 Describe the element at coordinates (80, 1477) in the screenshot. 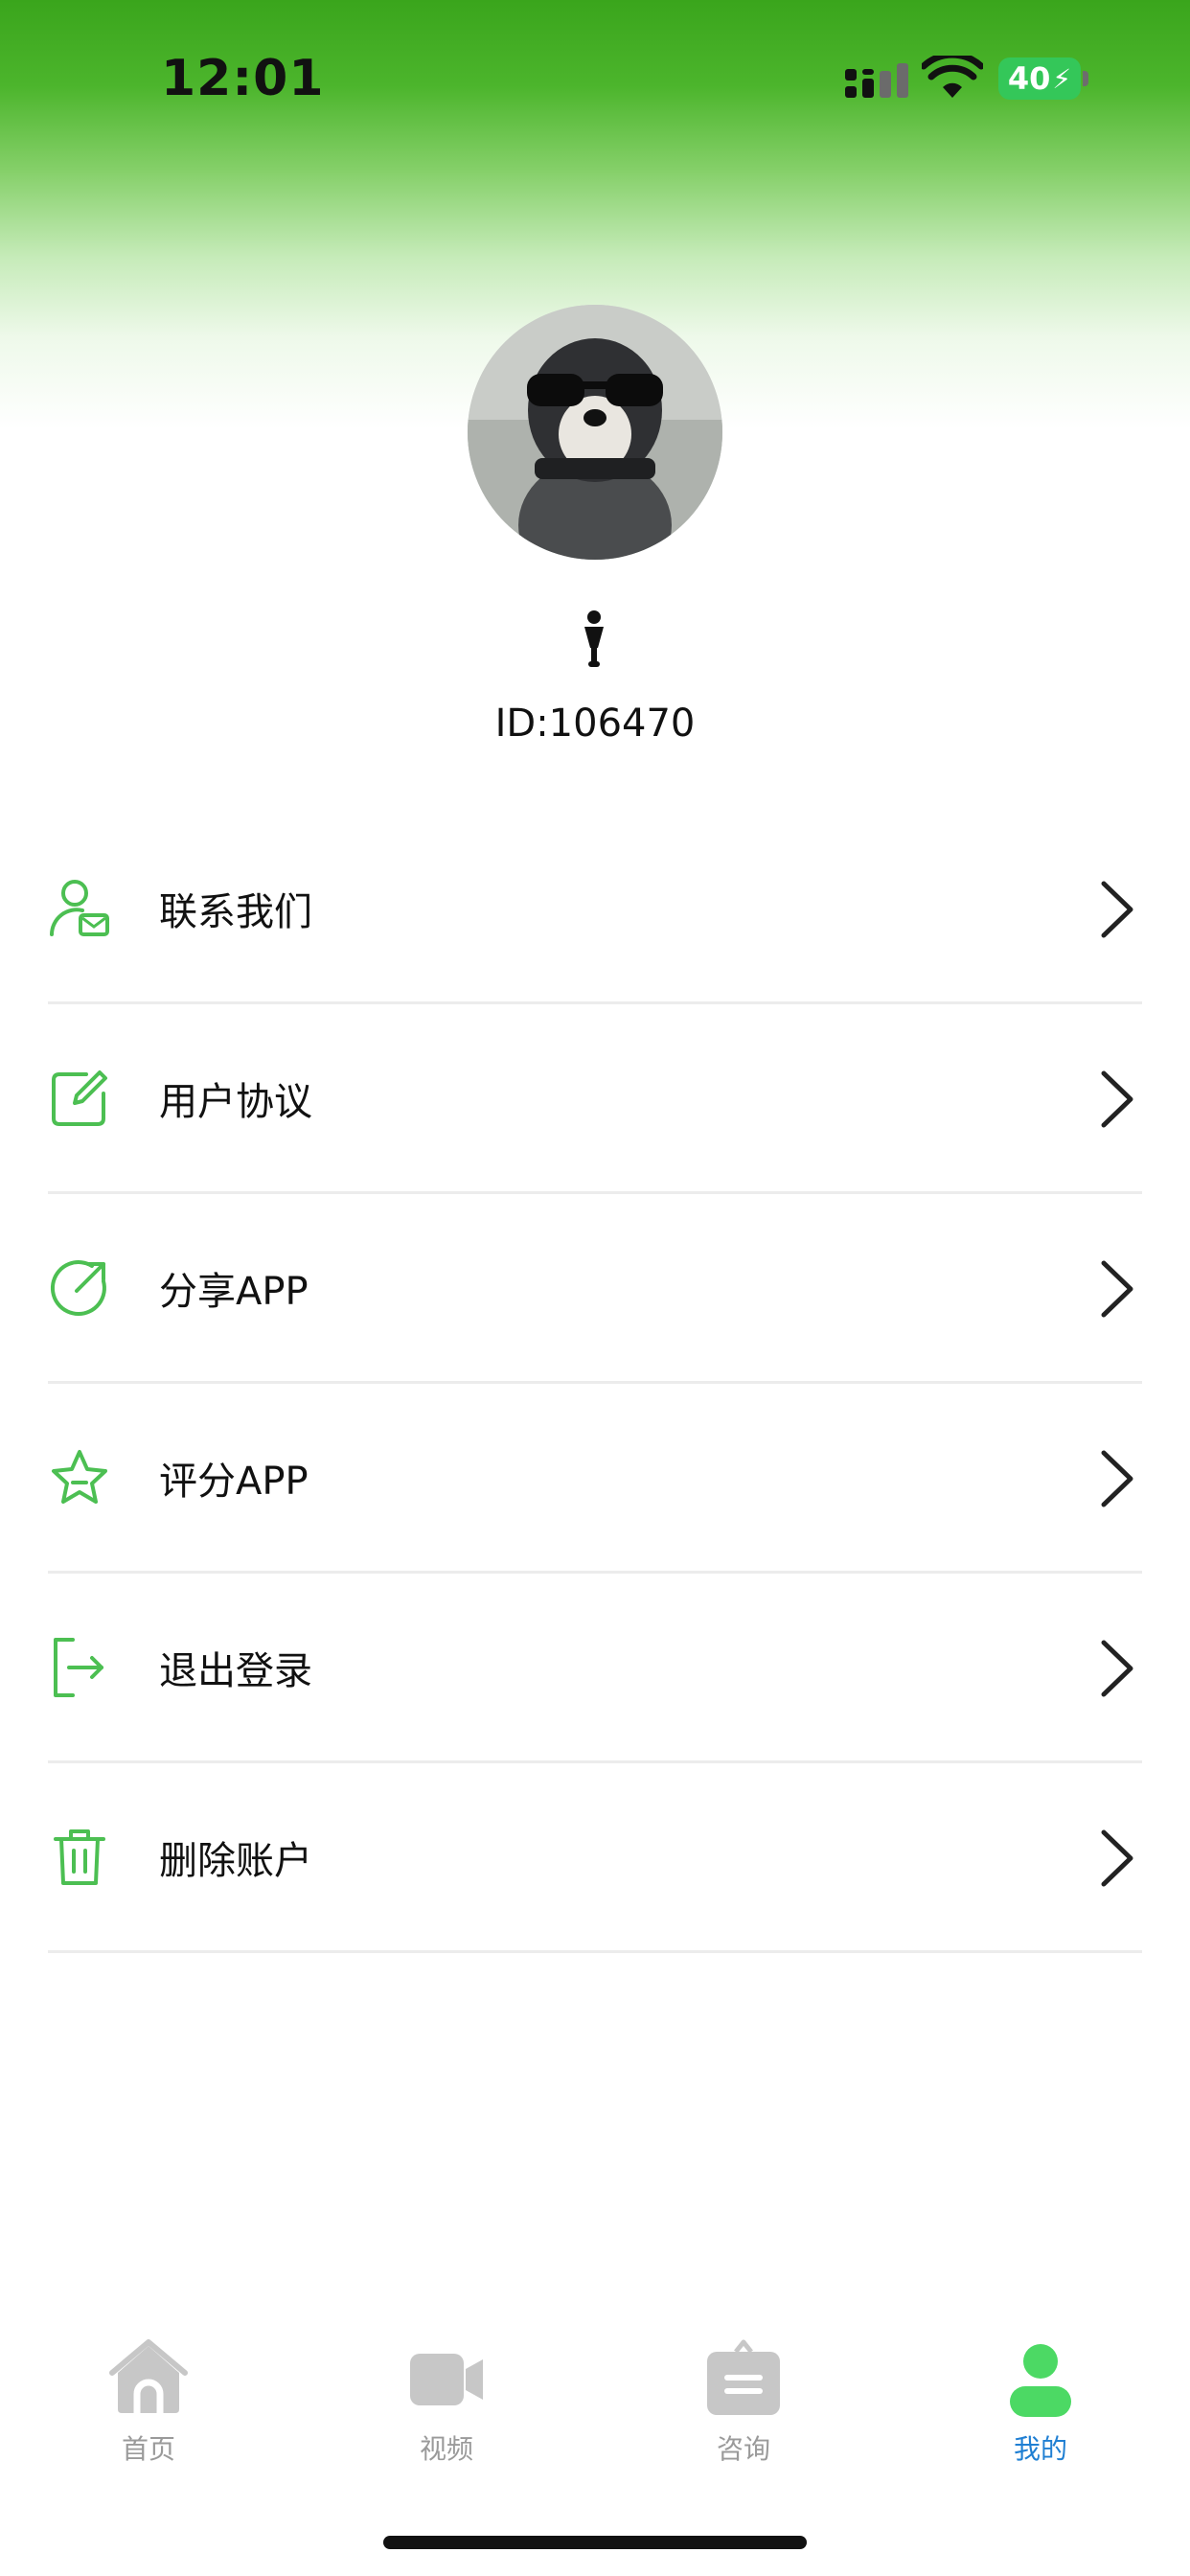

I see `star-icon` at that location.